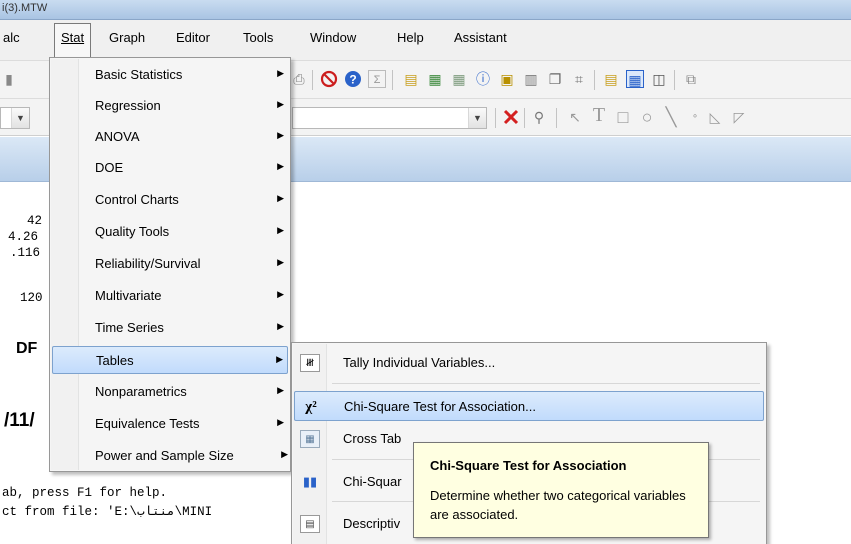  Describe the element at coordinates (377, 79) in the screenshot. I see `sigma-icon: Σ` at that location.